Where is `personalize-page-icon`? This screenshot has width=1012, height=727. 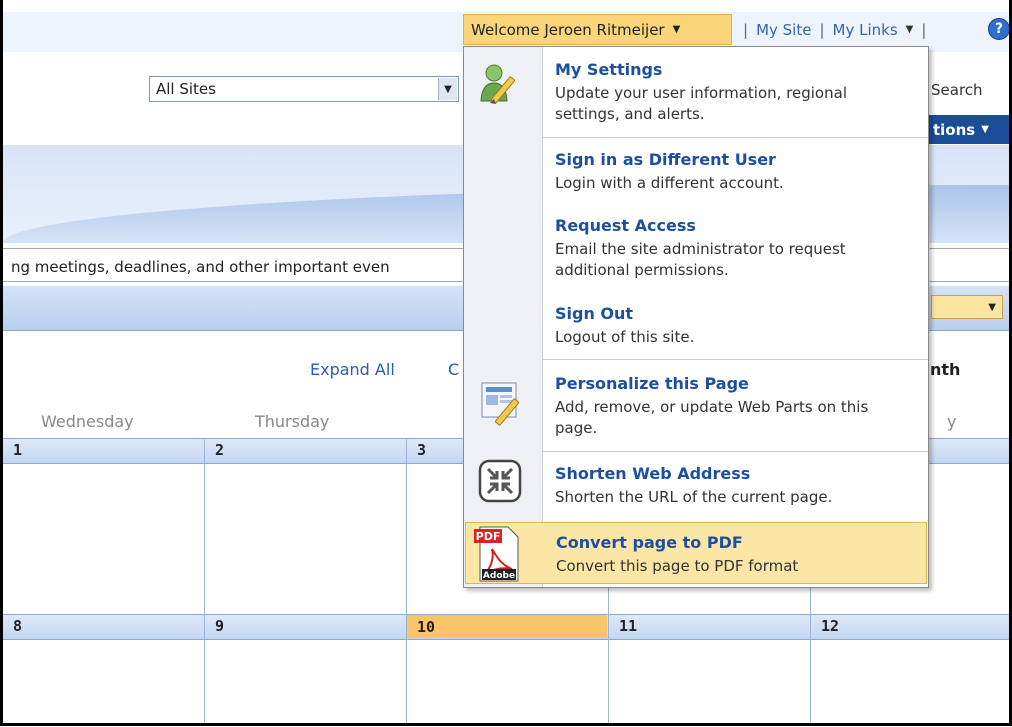 personalize-page-icon is located at coordinates (501, 404).